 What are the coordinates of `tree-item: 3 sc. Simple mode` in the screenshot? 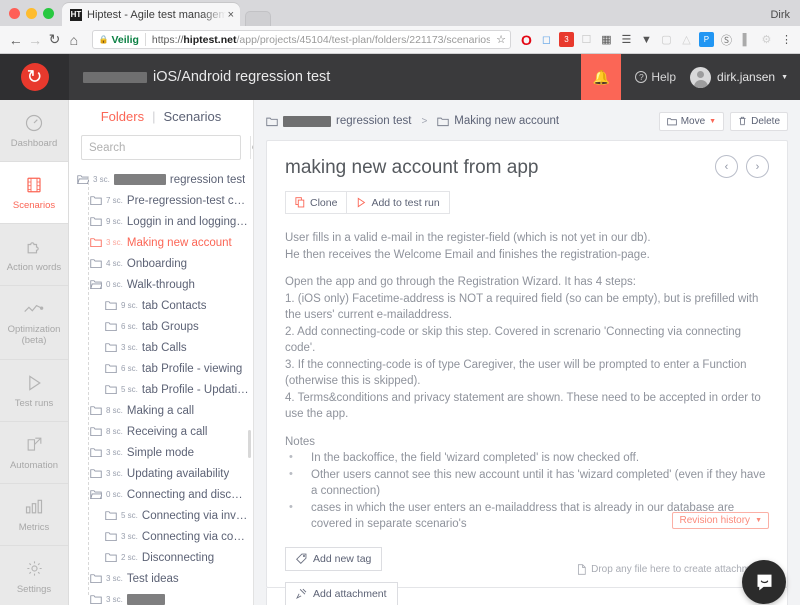 It's located at (163, 452).